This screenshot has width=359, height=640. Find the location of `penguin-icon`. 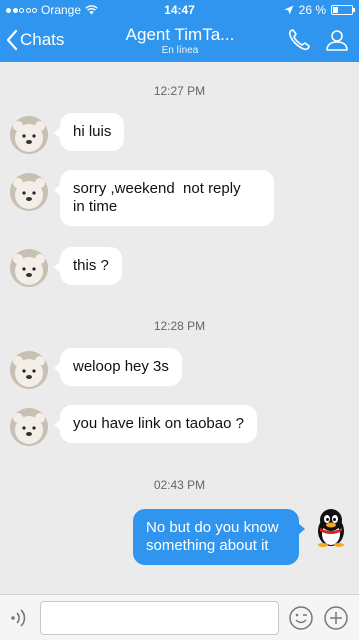

penguin-icon is located at coordinates (331, 528).